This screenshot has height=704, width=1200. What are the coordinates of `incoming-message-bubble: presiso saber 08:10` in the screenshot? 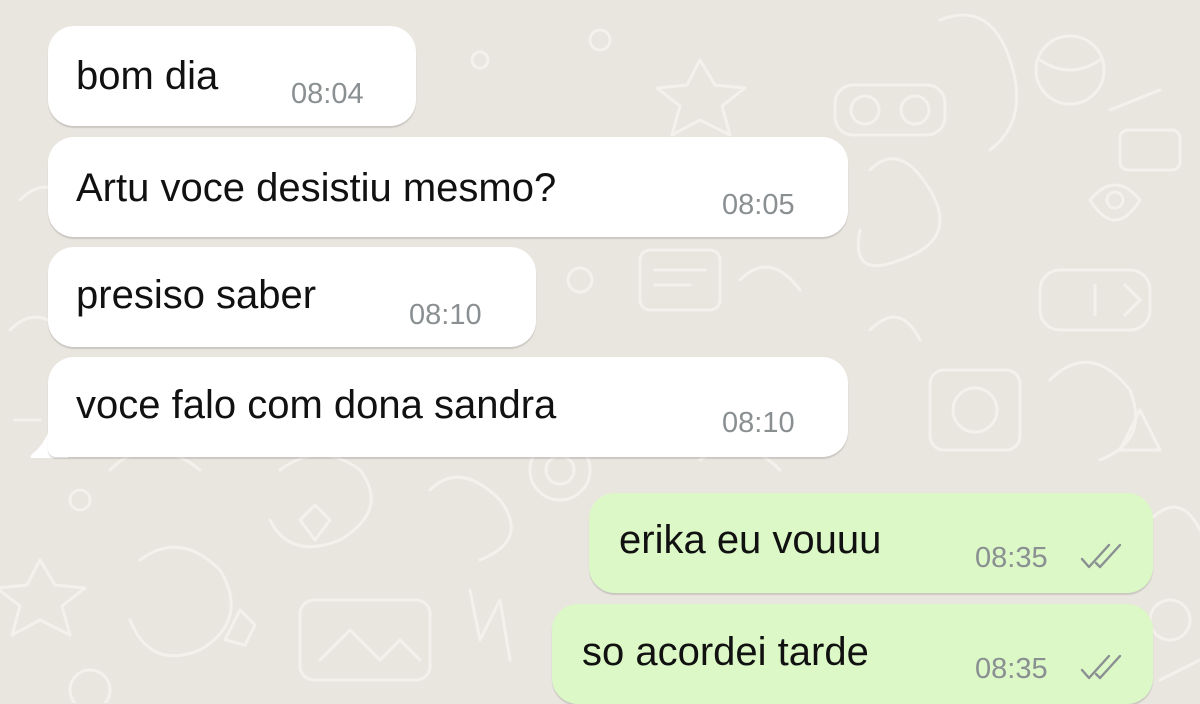 It's located at (292, 297).